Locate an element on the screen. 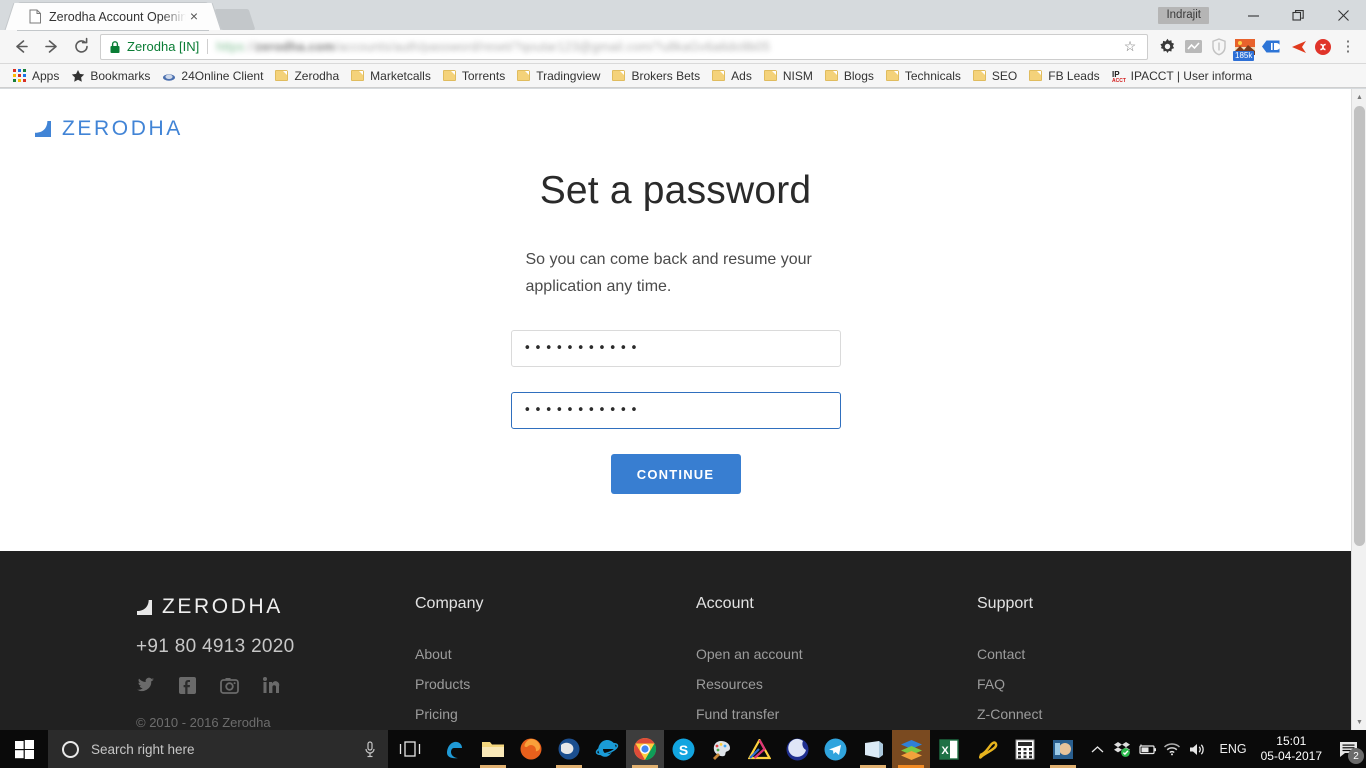 The height and width of the screenshot is (768, 1366). footer-link-fund-transfer: Fund transfer is located at coordinates (836, 714).